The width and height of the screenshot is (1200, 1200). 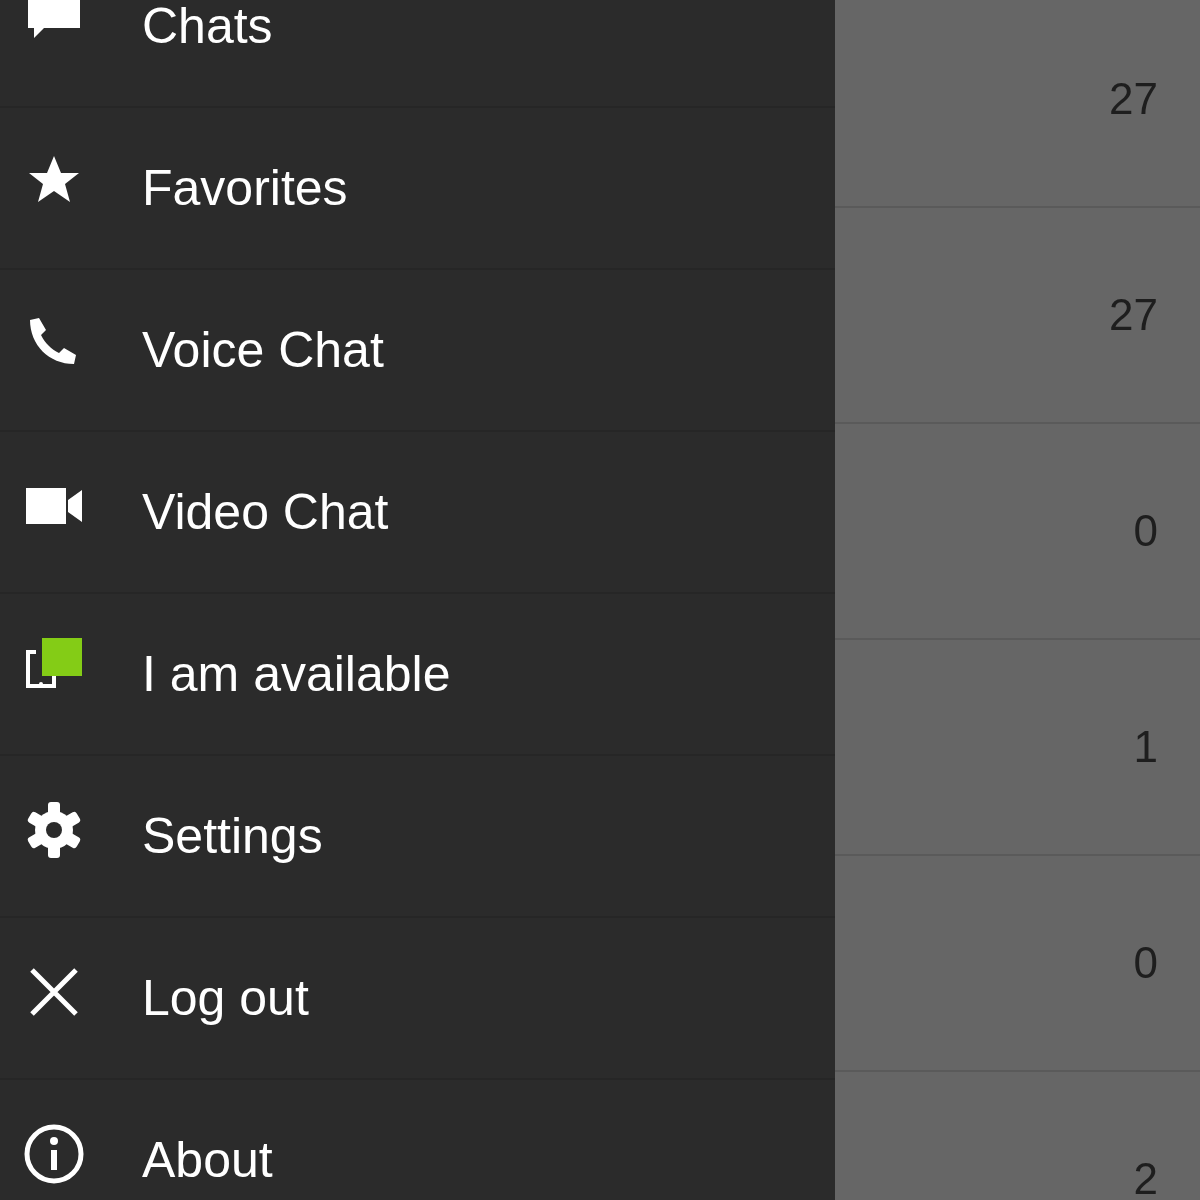 I want to click on unread-count: 1, so click(x=1145, y=747).